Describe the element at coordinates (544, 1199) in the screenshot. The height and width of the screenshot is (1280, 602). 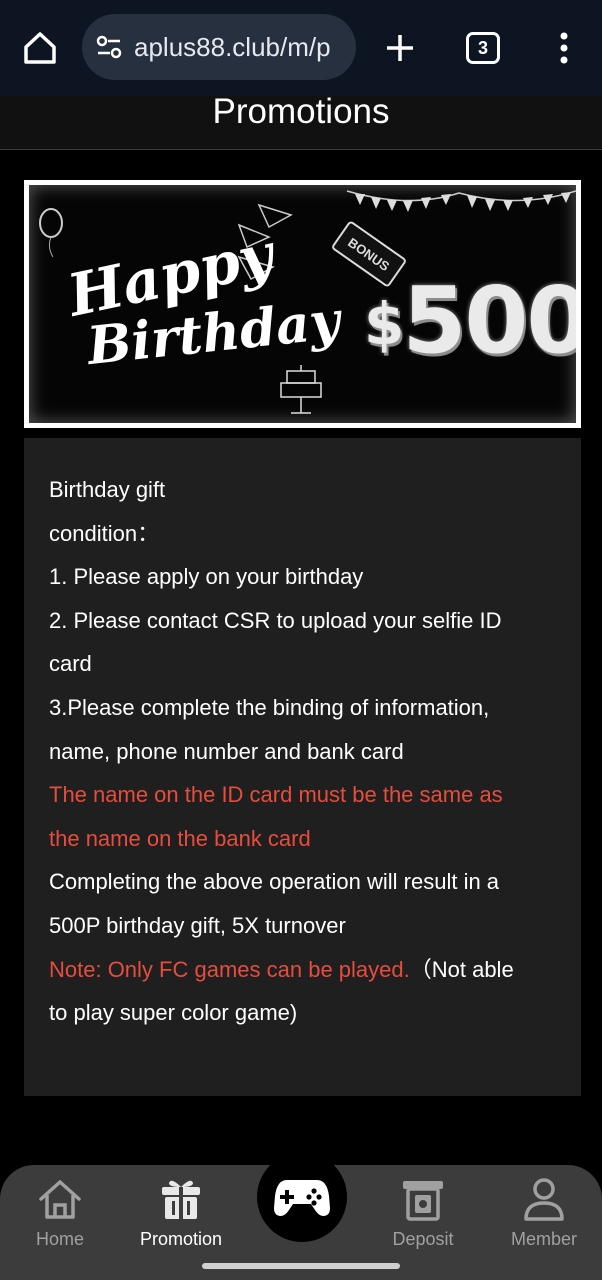
I see `user-icon` at that location.